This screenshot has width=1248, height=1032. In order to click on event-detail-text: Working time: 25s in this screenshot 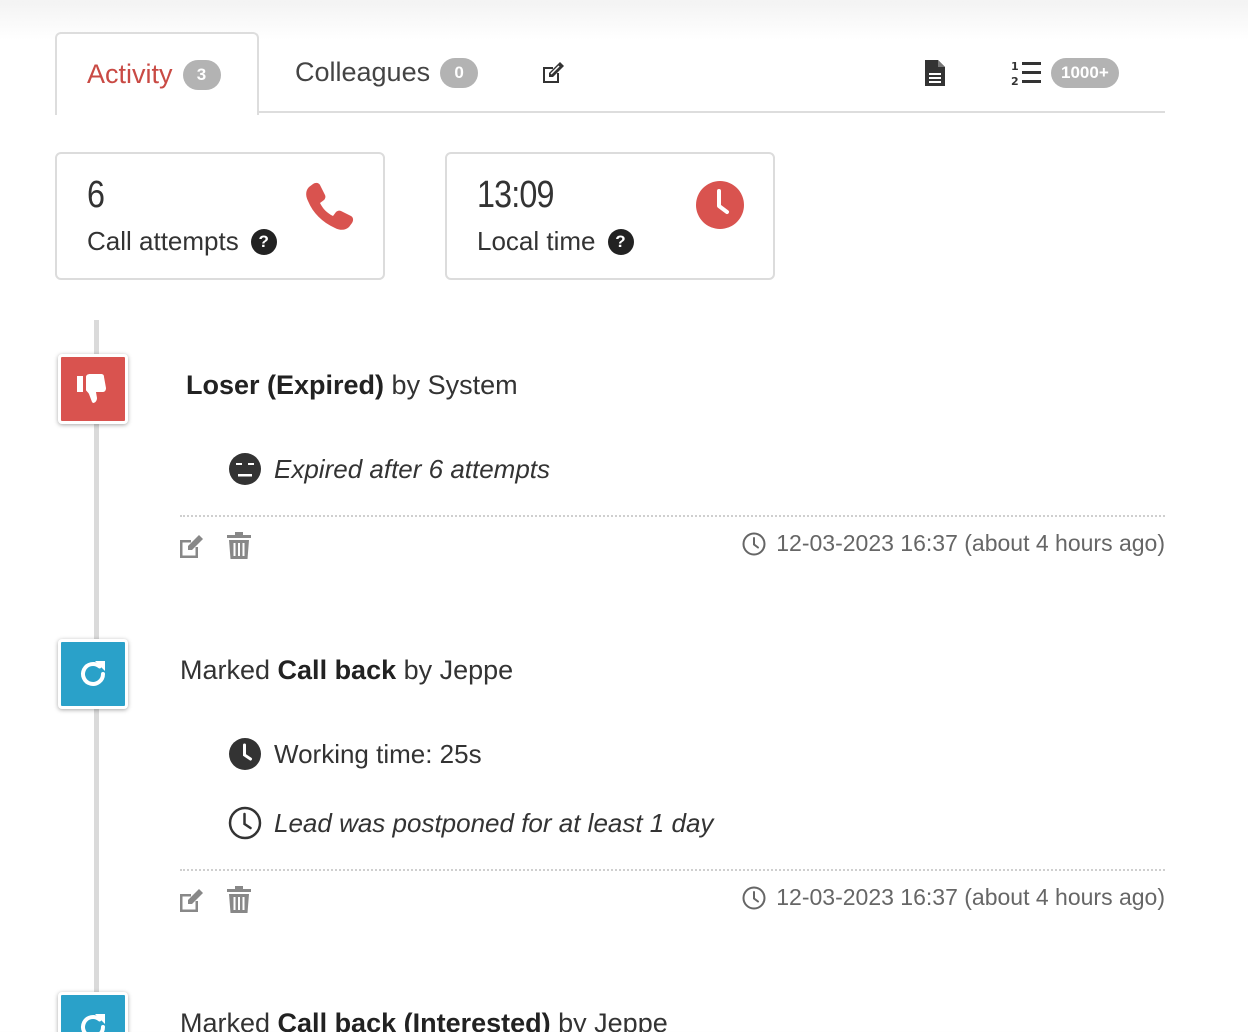, I will do `click(378, 753)`.